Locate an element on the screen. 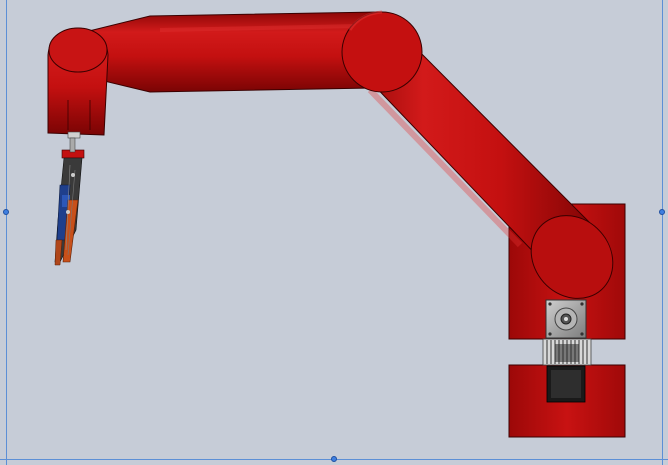 The width and height of the screenshot is (668, 465). stepper-motor-shoulder is located at coordinates (566, 319).